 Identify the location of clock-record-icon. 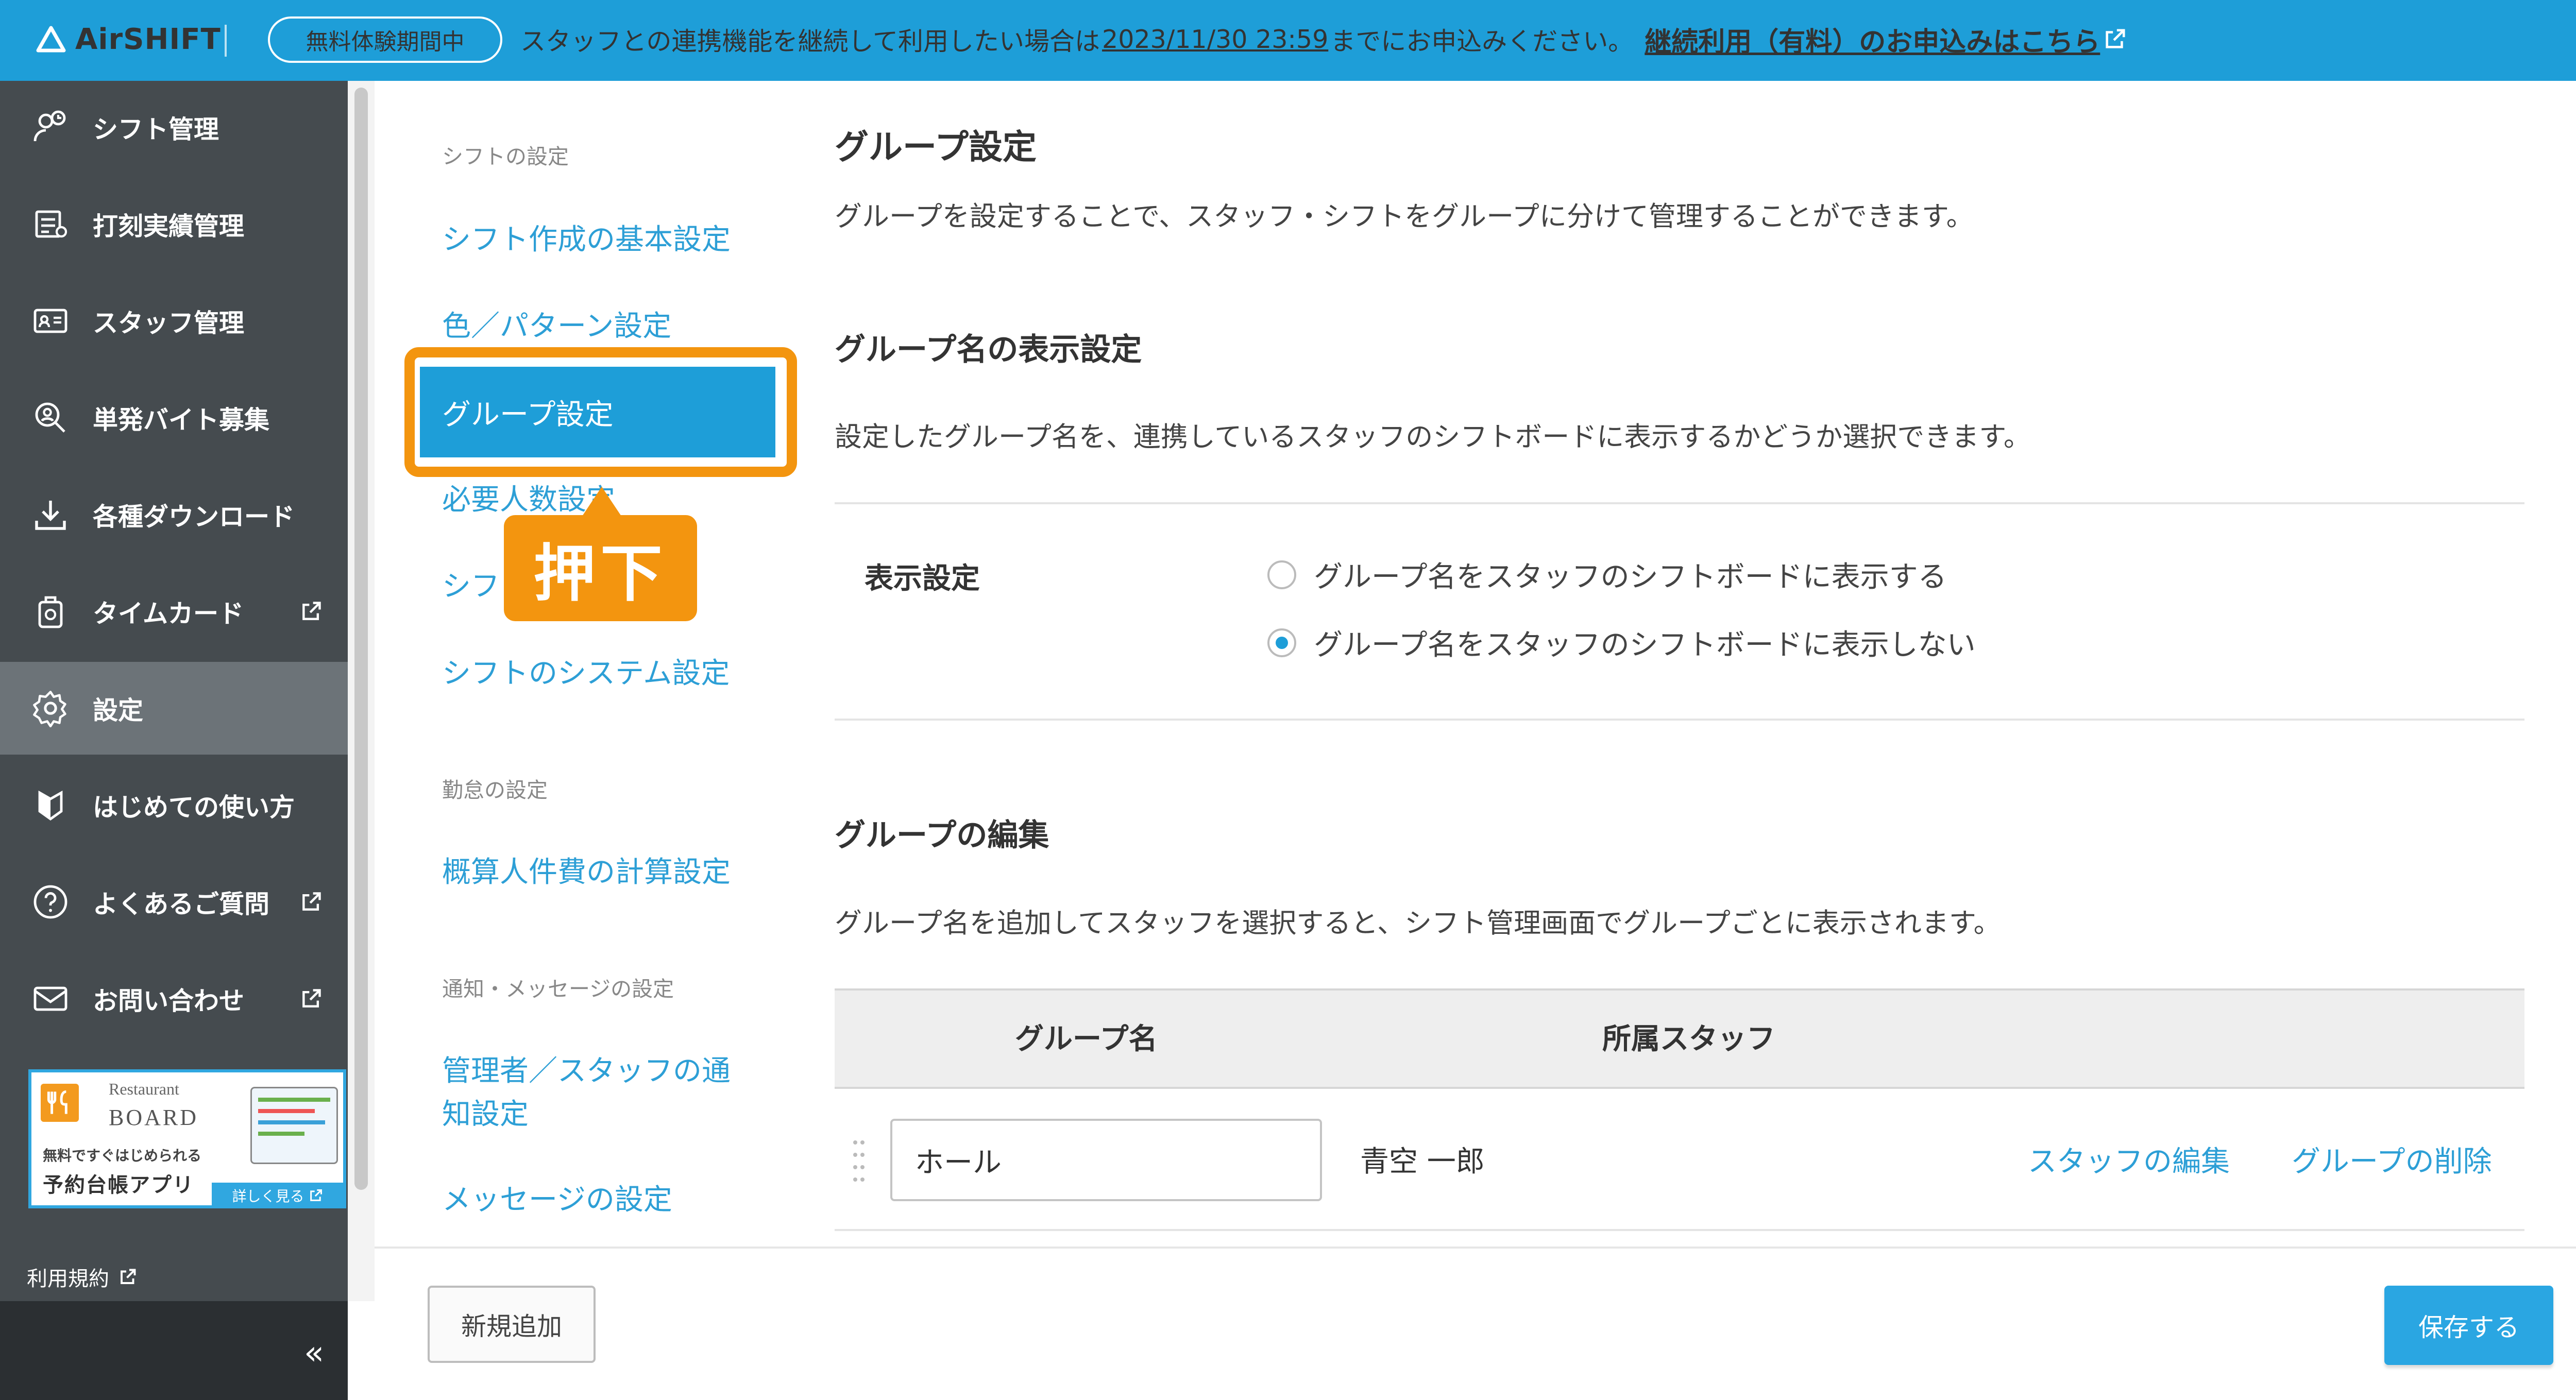
(51, 224).